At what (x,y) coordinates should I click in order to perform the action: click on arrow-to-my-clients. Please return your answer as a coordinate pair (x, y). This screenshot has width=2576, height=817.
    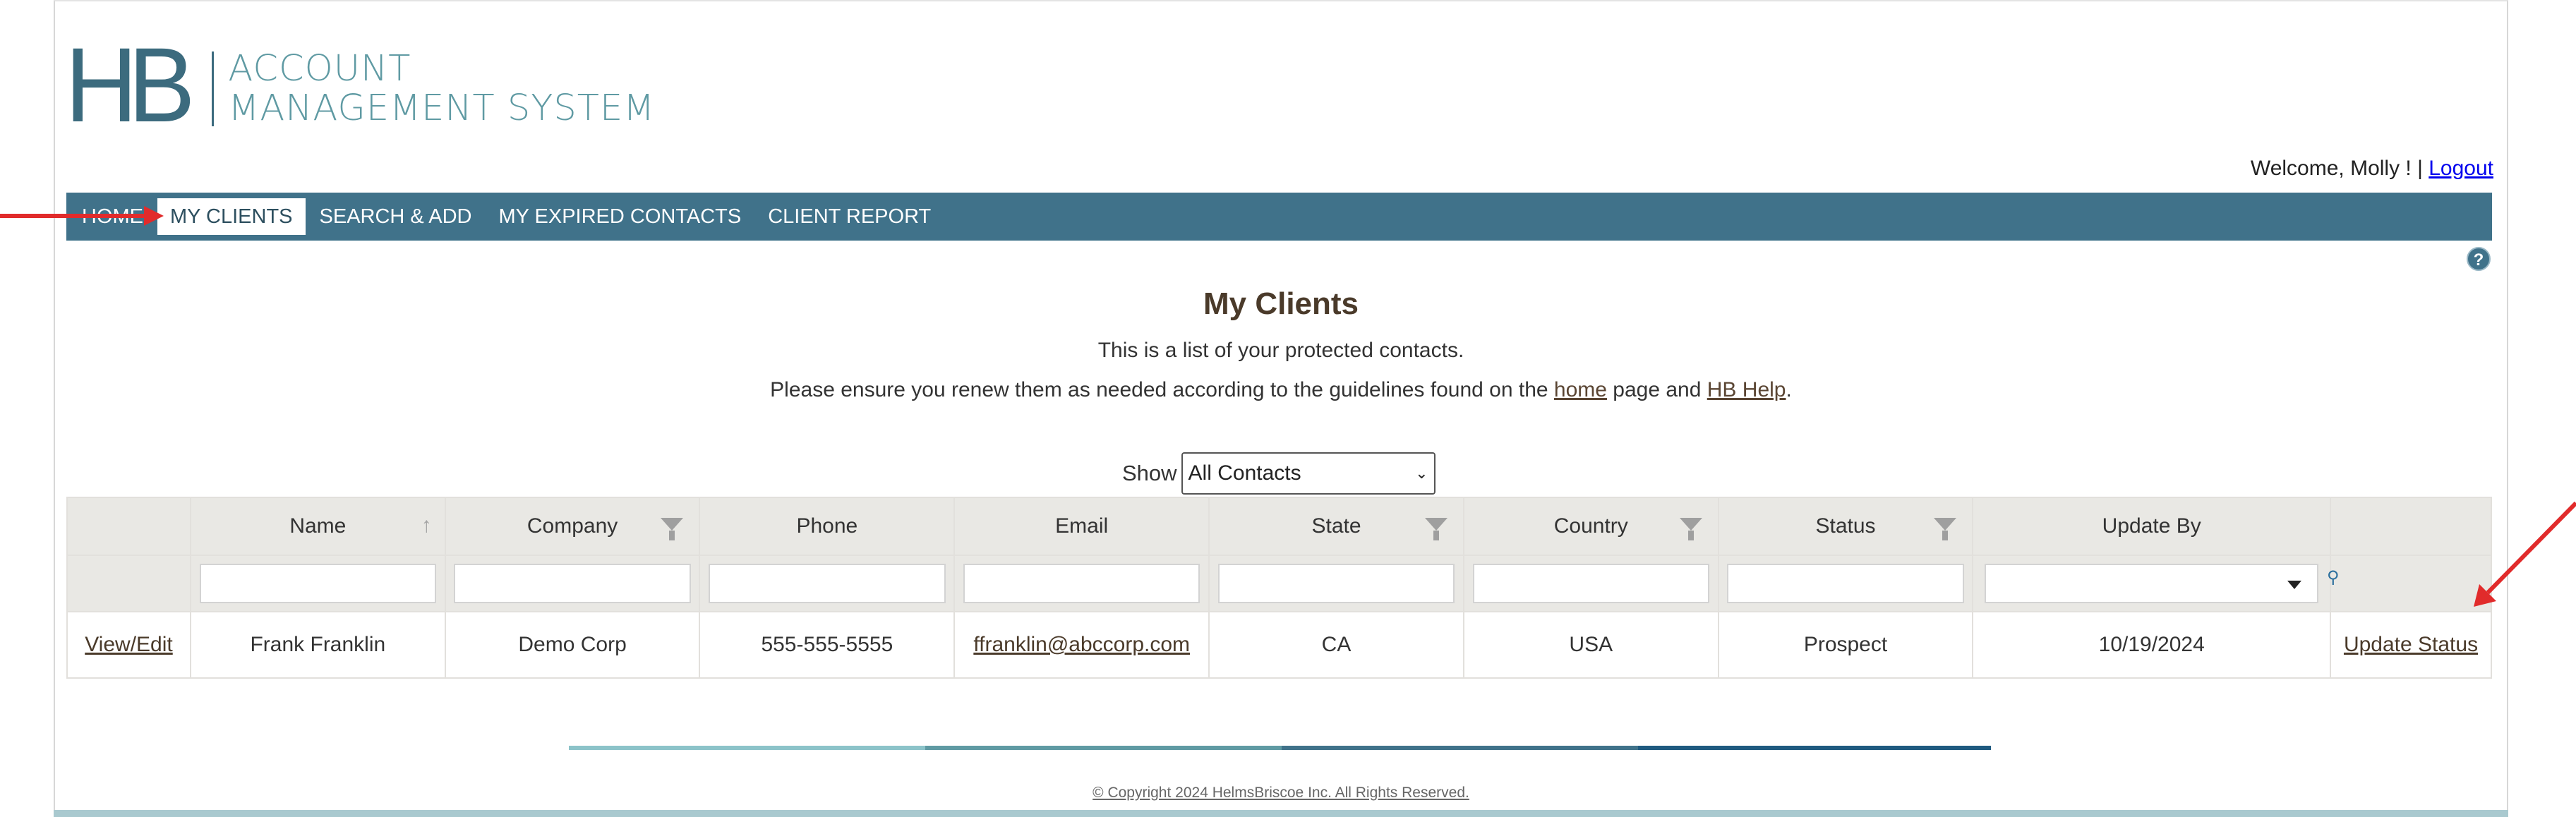
    Looking at the image, I should click on (82, 216).